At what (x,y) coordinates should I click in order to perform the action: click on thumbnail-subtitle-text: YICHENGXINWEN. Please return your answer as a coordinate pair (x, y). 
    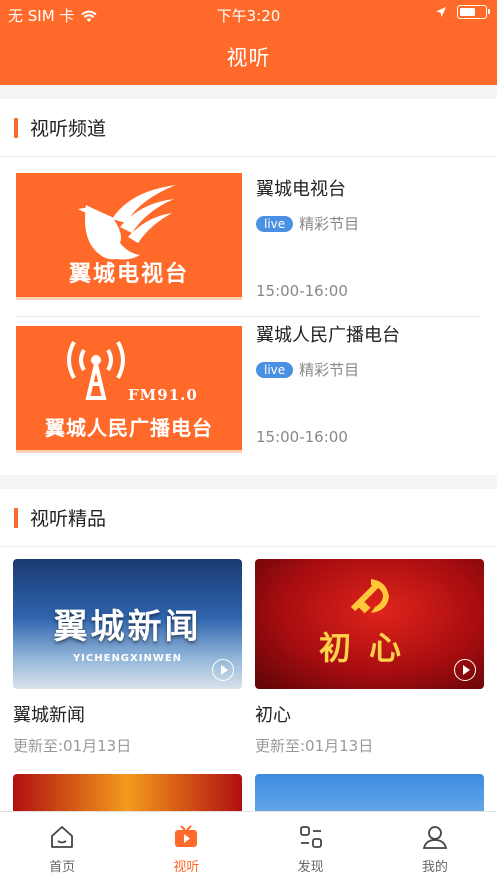
    Looking at the image, I should click on (127, 658).